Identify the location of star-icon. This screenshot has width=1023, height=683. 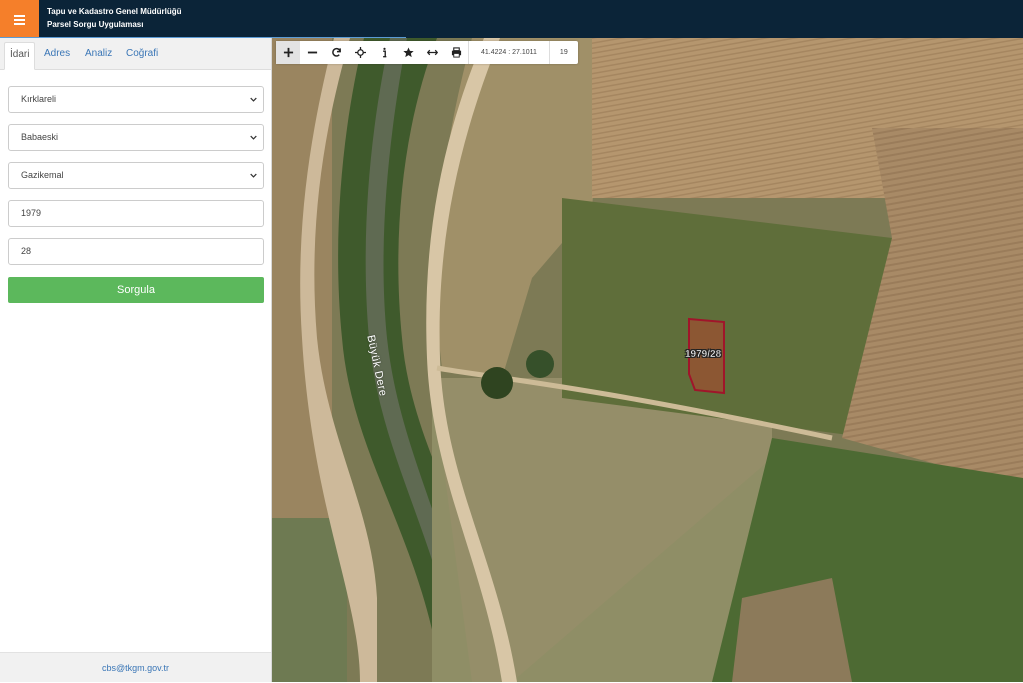
(408, 52).